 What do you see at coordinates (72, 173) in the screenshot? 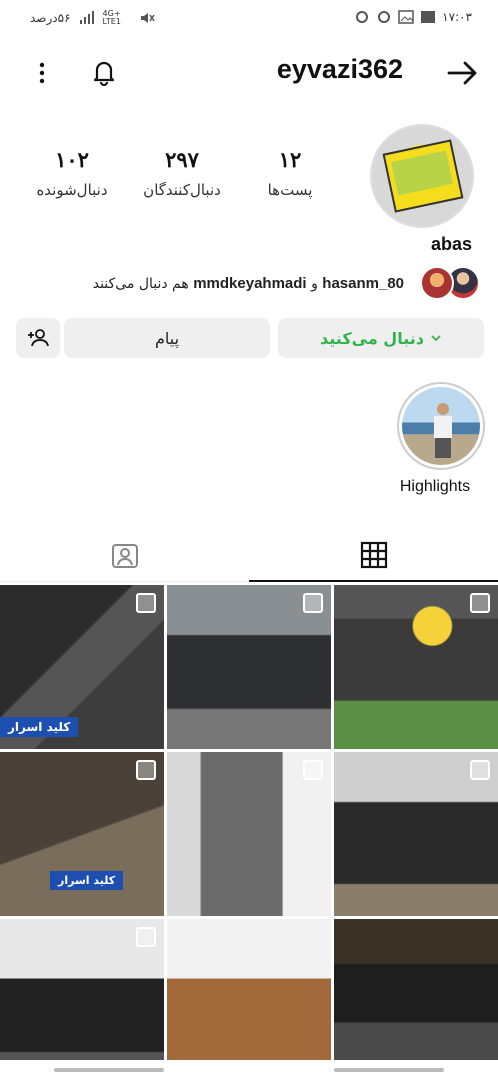
I see `stat-following: ۱۰۲ دنبال‌شونده` at bounding box center [72, 173].